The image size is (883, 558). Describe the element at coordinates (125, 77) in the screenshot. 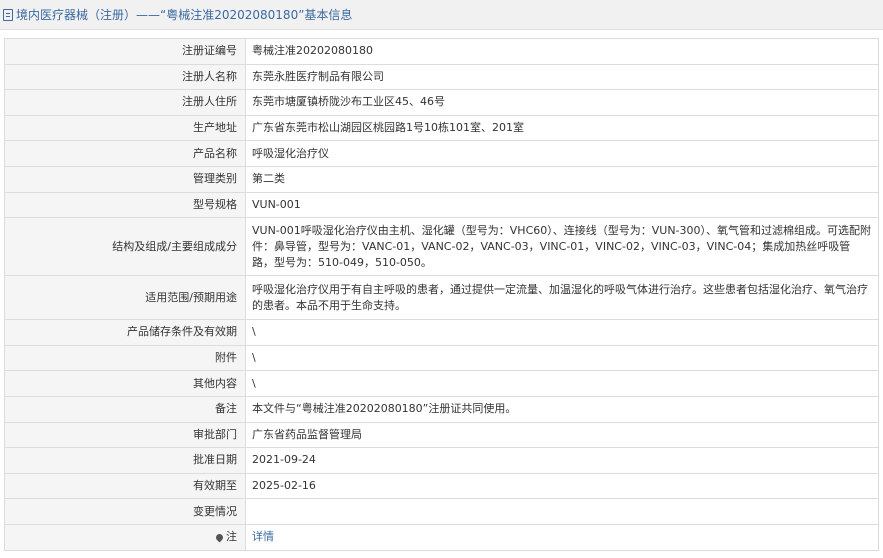

I see `row-label: 注册人名称` at that location.